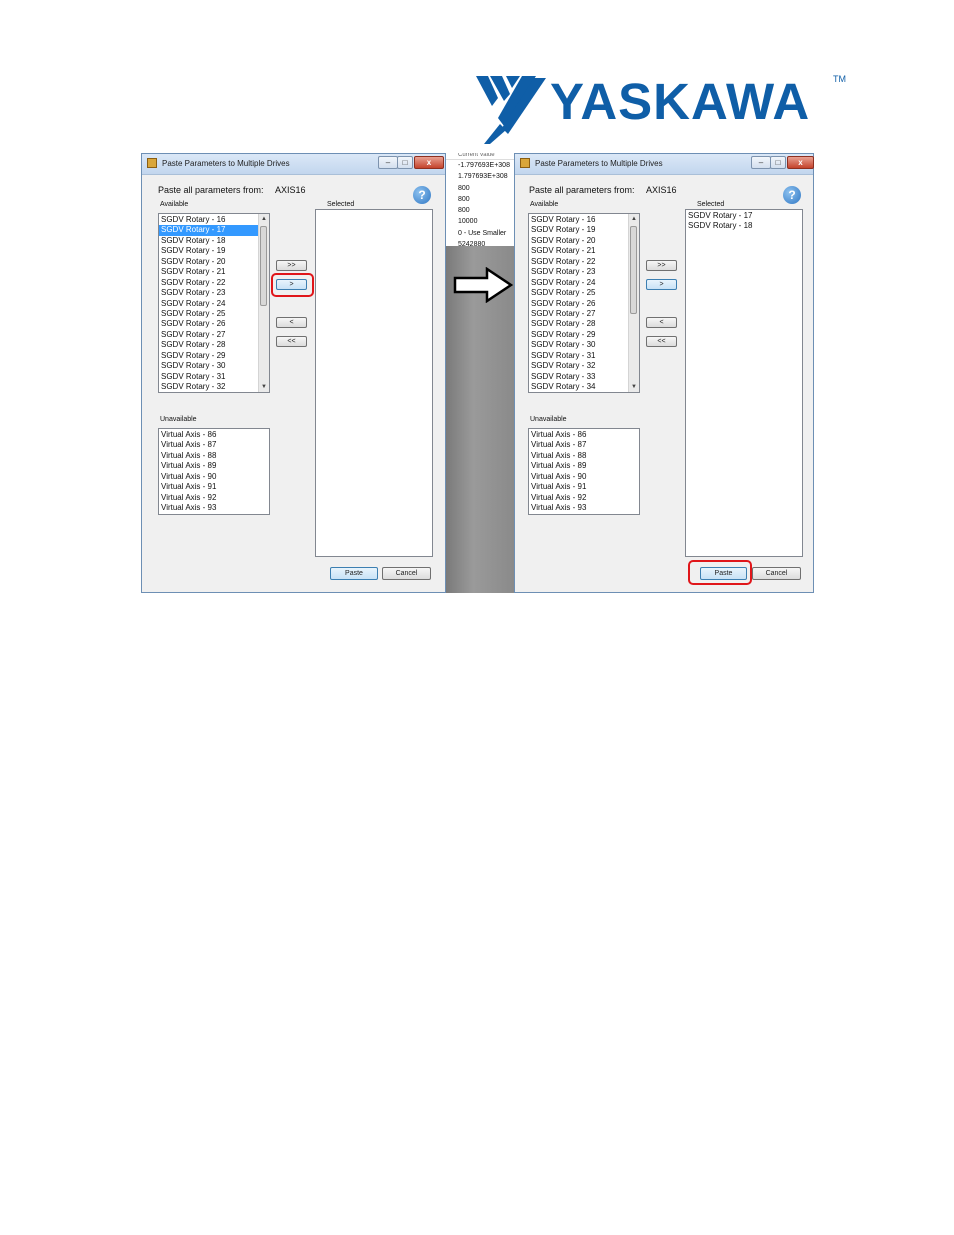 The image size is (954, 1235). I want to click on selected-list: SGDV Rotary - 17 SGDV Rotary - 18, so click(744, 383).